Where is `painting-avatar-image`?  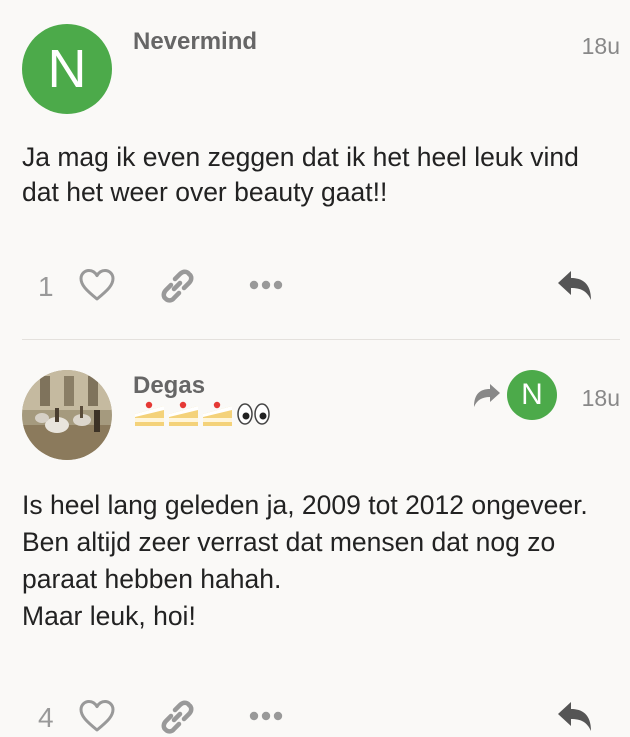 painting-avatar-image is located at coordinates (67, 415).